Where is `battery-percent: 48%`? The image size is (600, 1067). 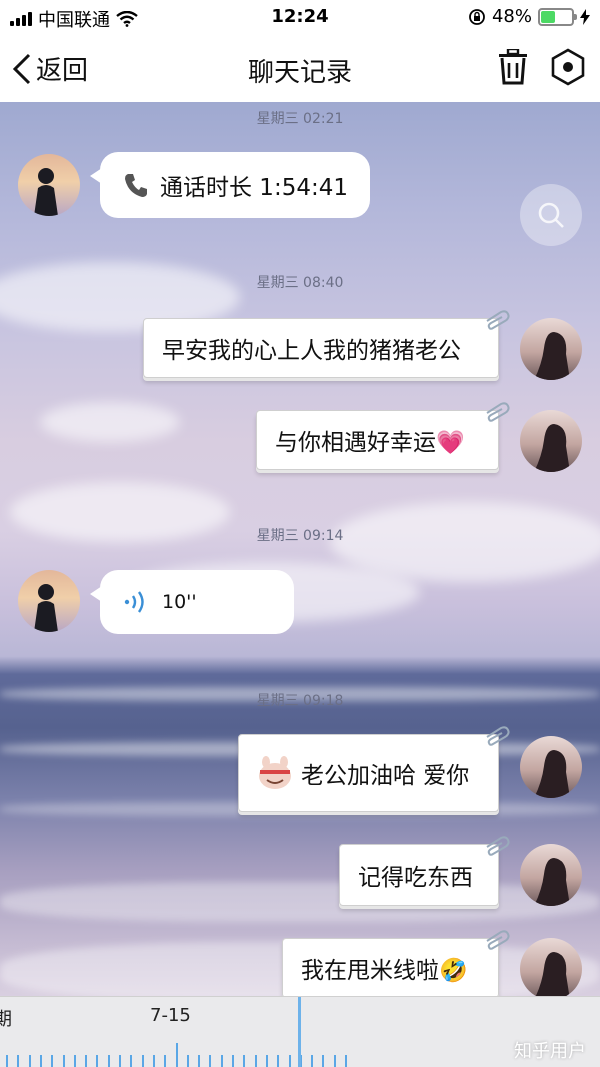 battery-percent: 48% is located at coordinates (511, 16).